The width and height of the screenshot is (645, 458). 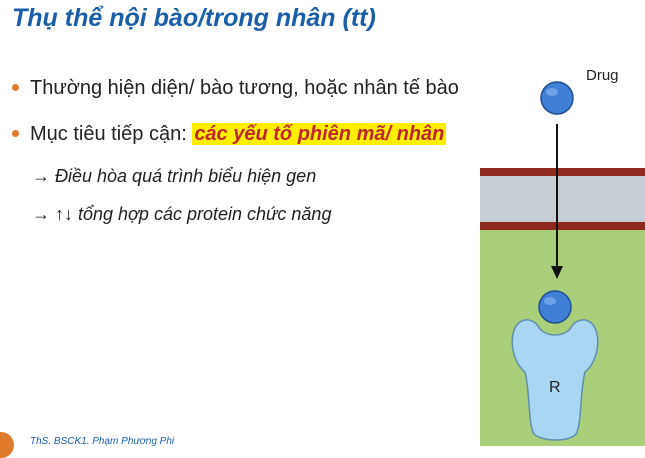 I want to click on sub-point-gene-expression: → Điều hòa quá trình biểu hiện gen, so click(x=174, y=176).